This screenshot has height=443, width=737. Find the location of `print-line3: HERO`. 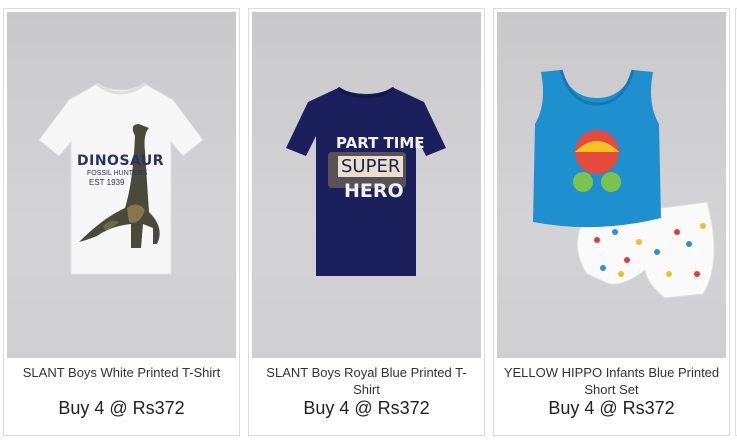

print-line3: HERO is located at coordinates (374, 191).